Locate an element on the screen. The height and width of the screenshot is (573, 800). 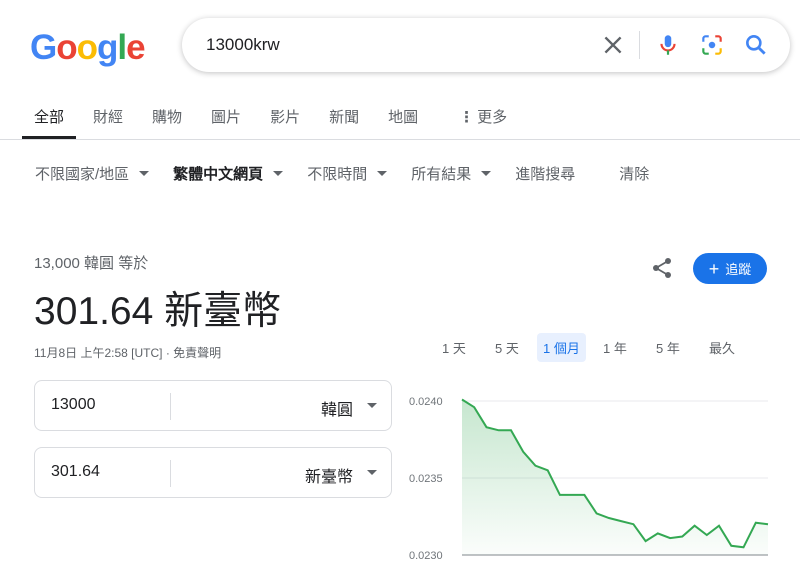
range-tab-5y: 5 年 is located at coordinates (668, 347).